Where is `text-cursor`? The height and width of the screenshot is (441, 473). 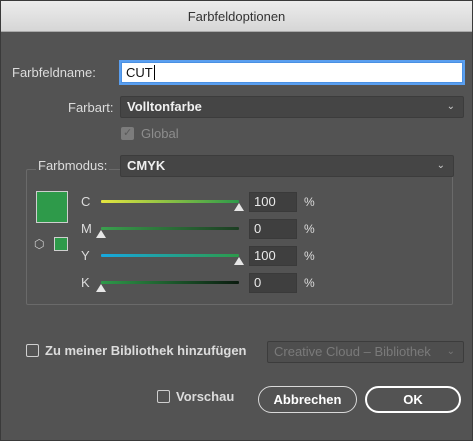
text-cursor is located at coordinates (154, 72).